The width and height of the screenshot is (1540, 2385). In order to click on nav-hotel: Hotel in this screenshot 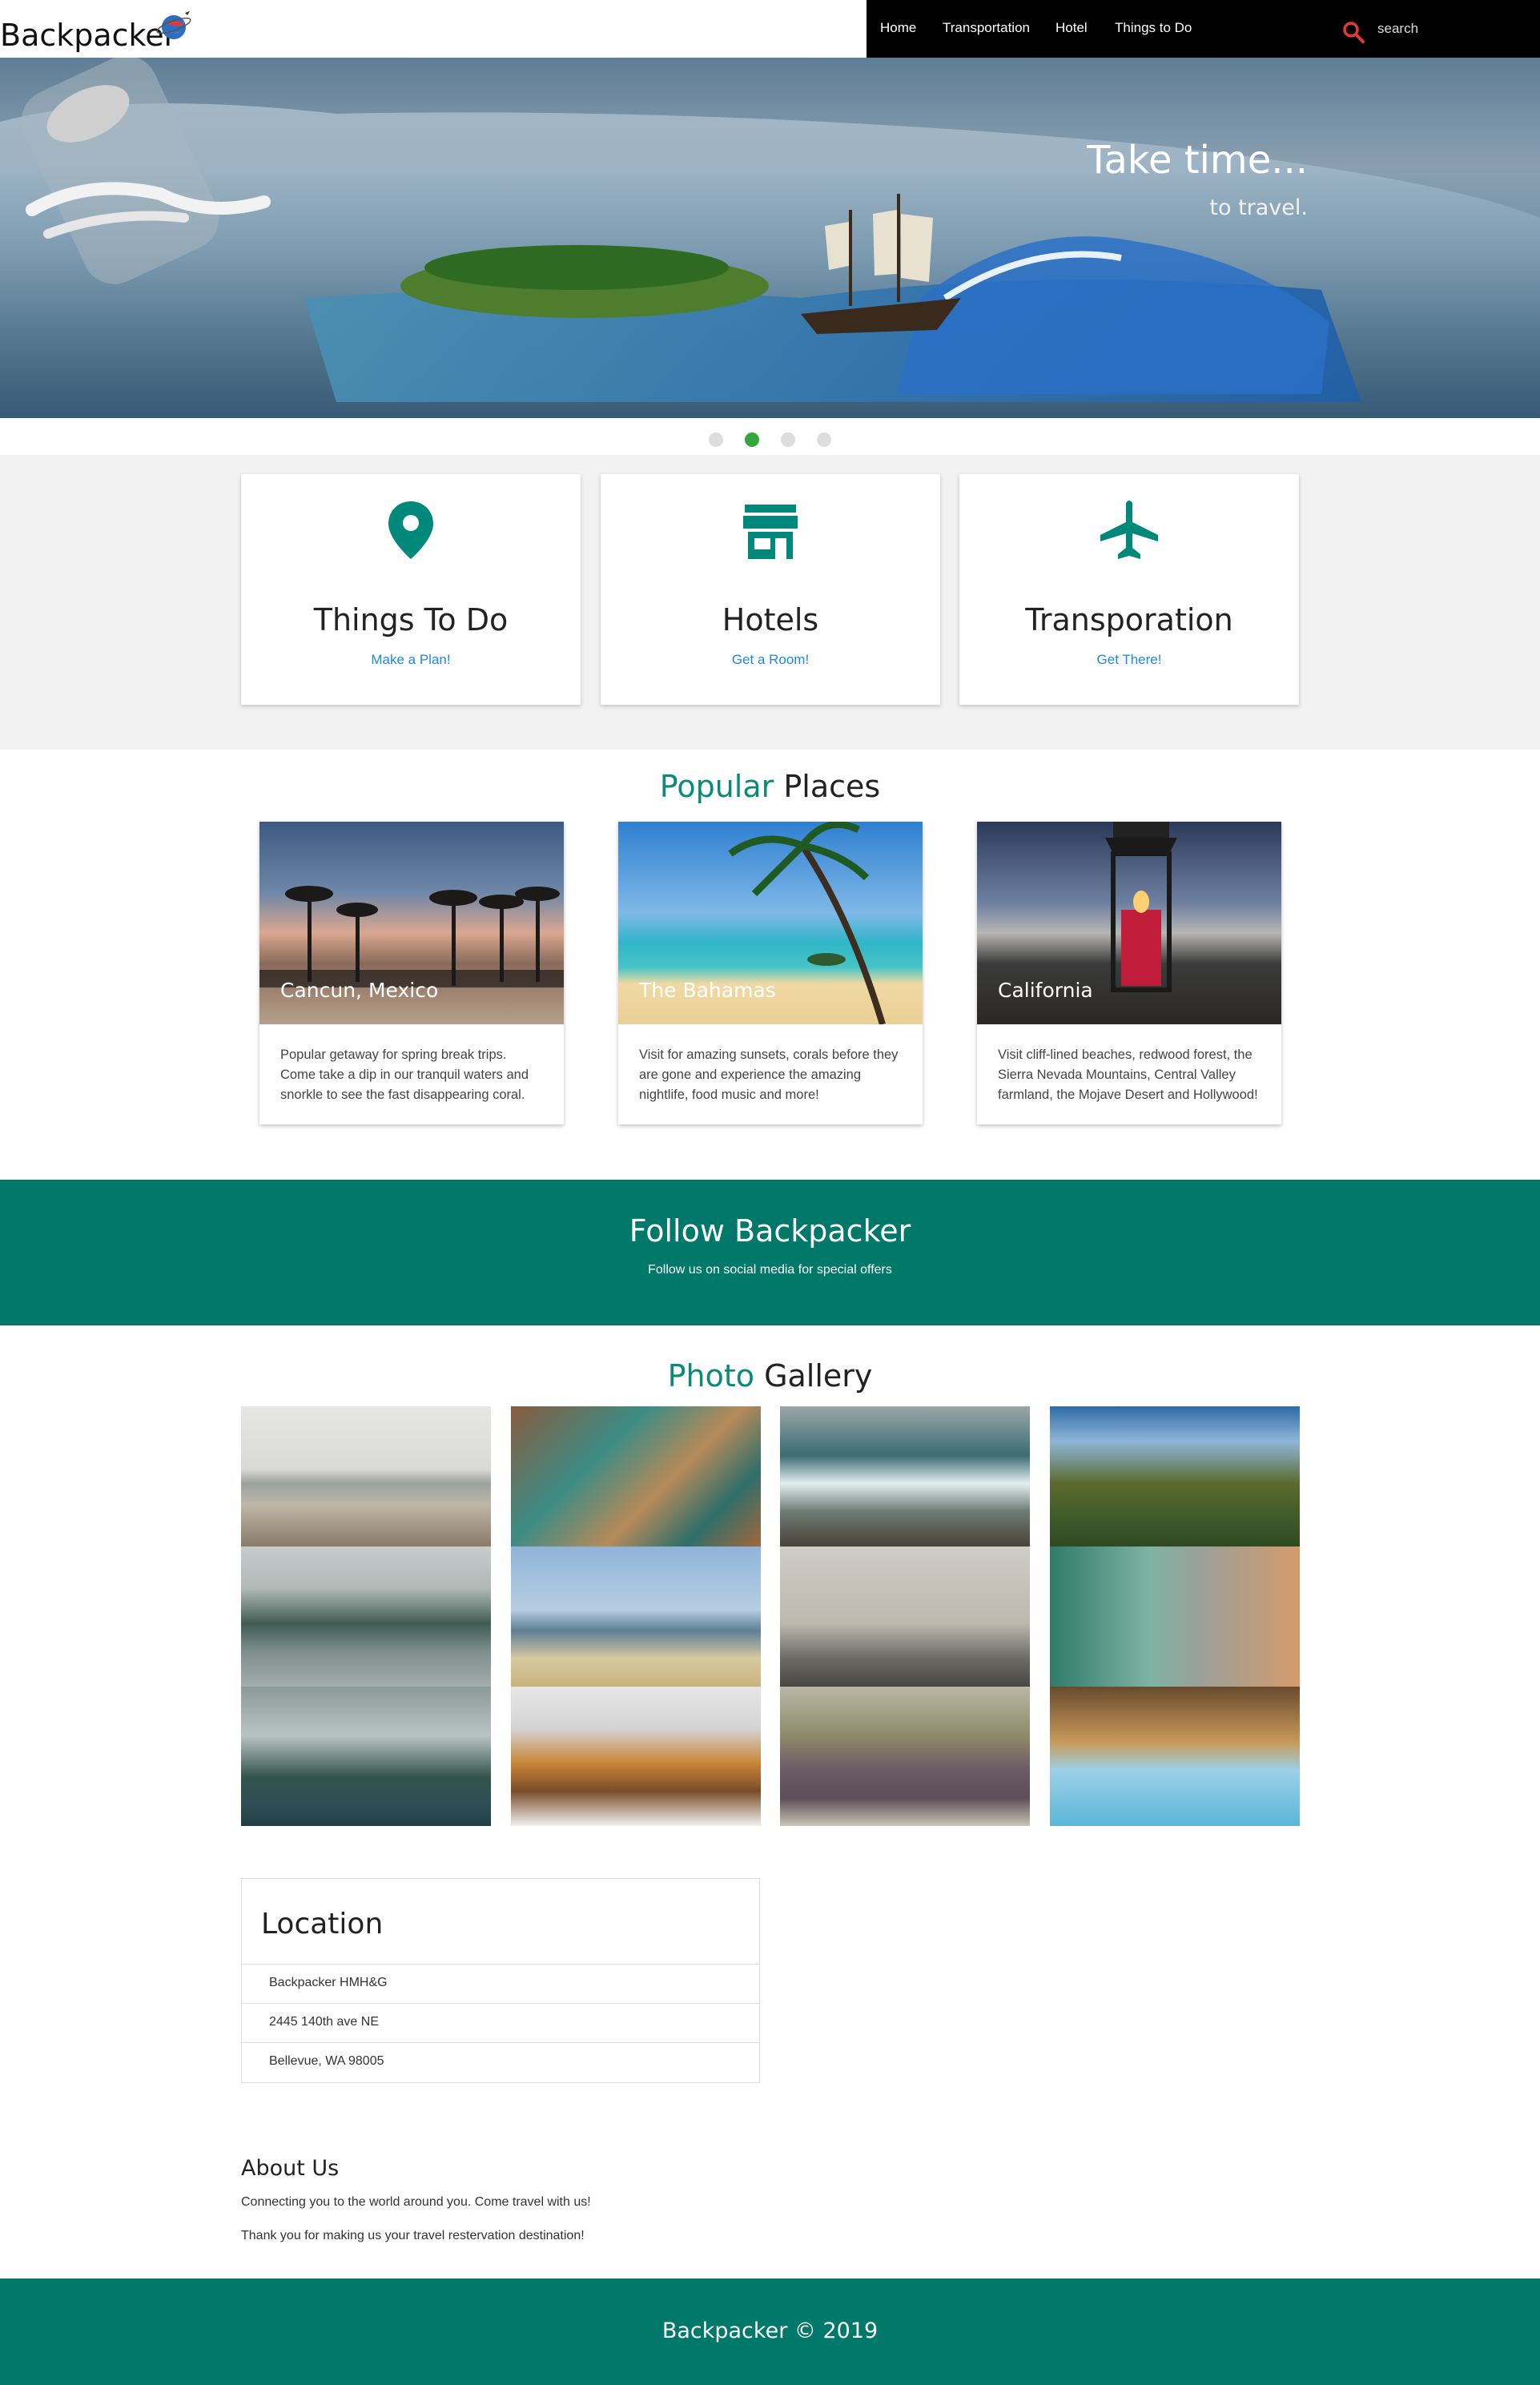, I will do `click(1071, 28)`.